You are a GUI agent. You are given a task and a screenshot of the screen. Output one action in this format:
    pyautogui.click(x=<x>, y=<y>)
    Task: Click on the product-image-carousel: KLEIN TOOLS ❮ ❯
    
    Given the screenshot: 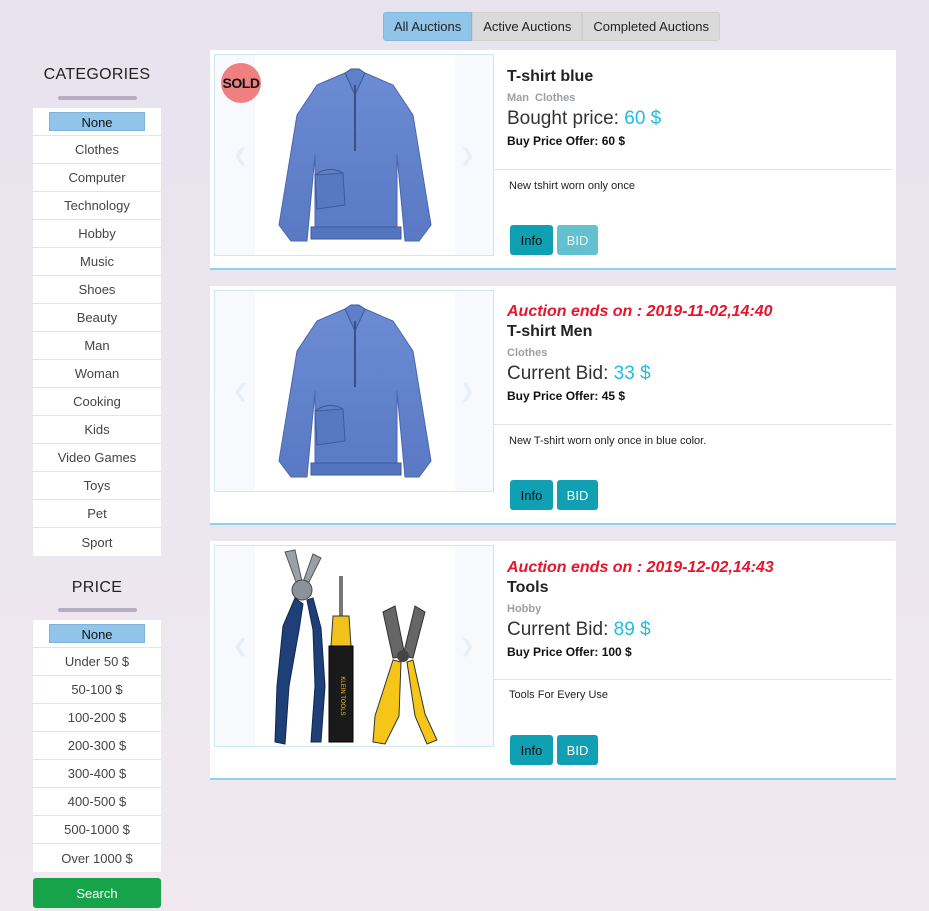 What is the action you would take?
    pyautogui.click(x=354, y=646)
    